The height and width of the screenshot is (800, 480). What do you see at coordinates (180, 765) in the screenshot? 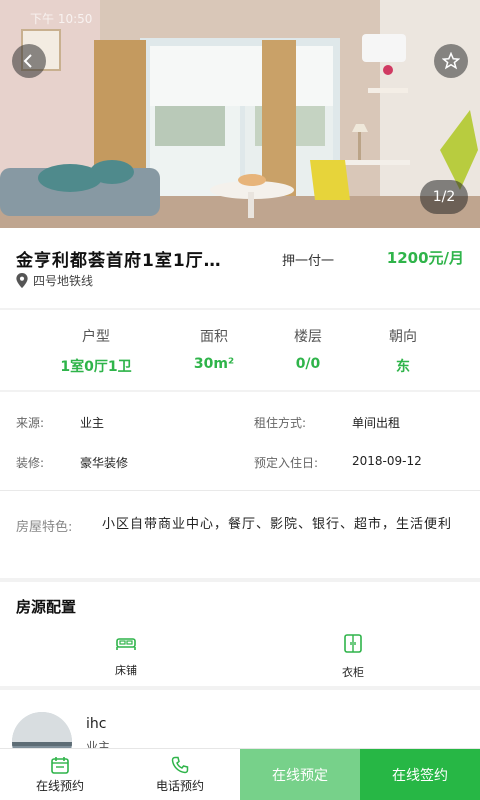
I see `phone-icon` at bounding box center [180, 765].